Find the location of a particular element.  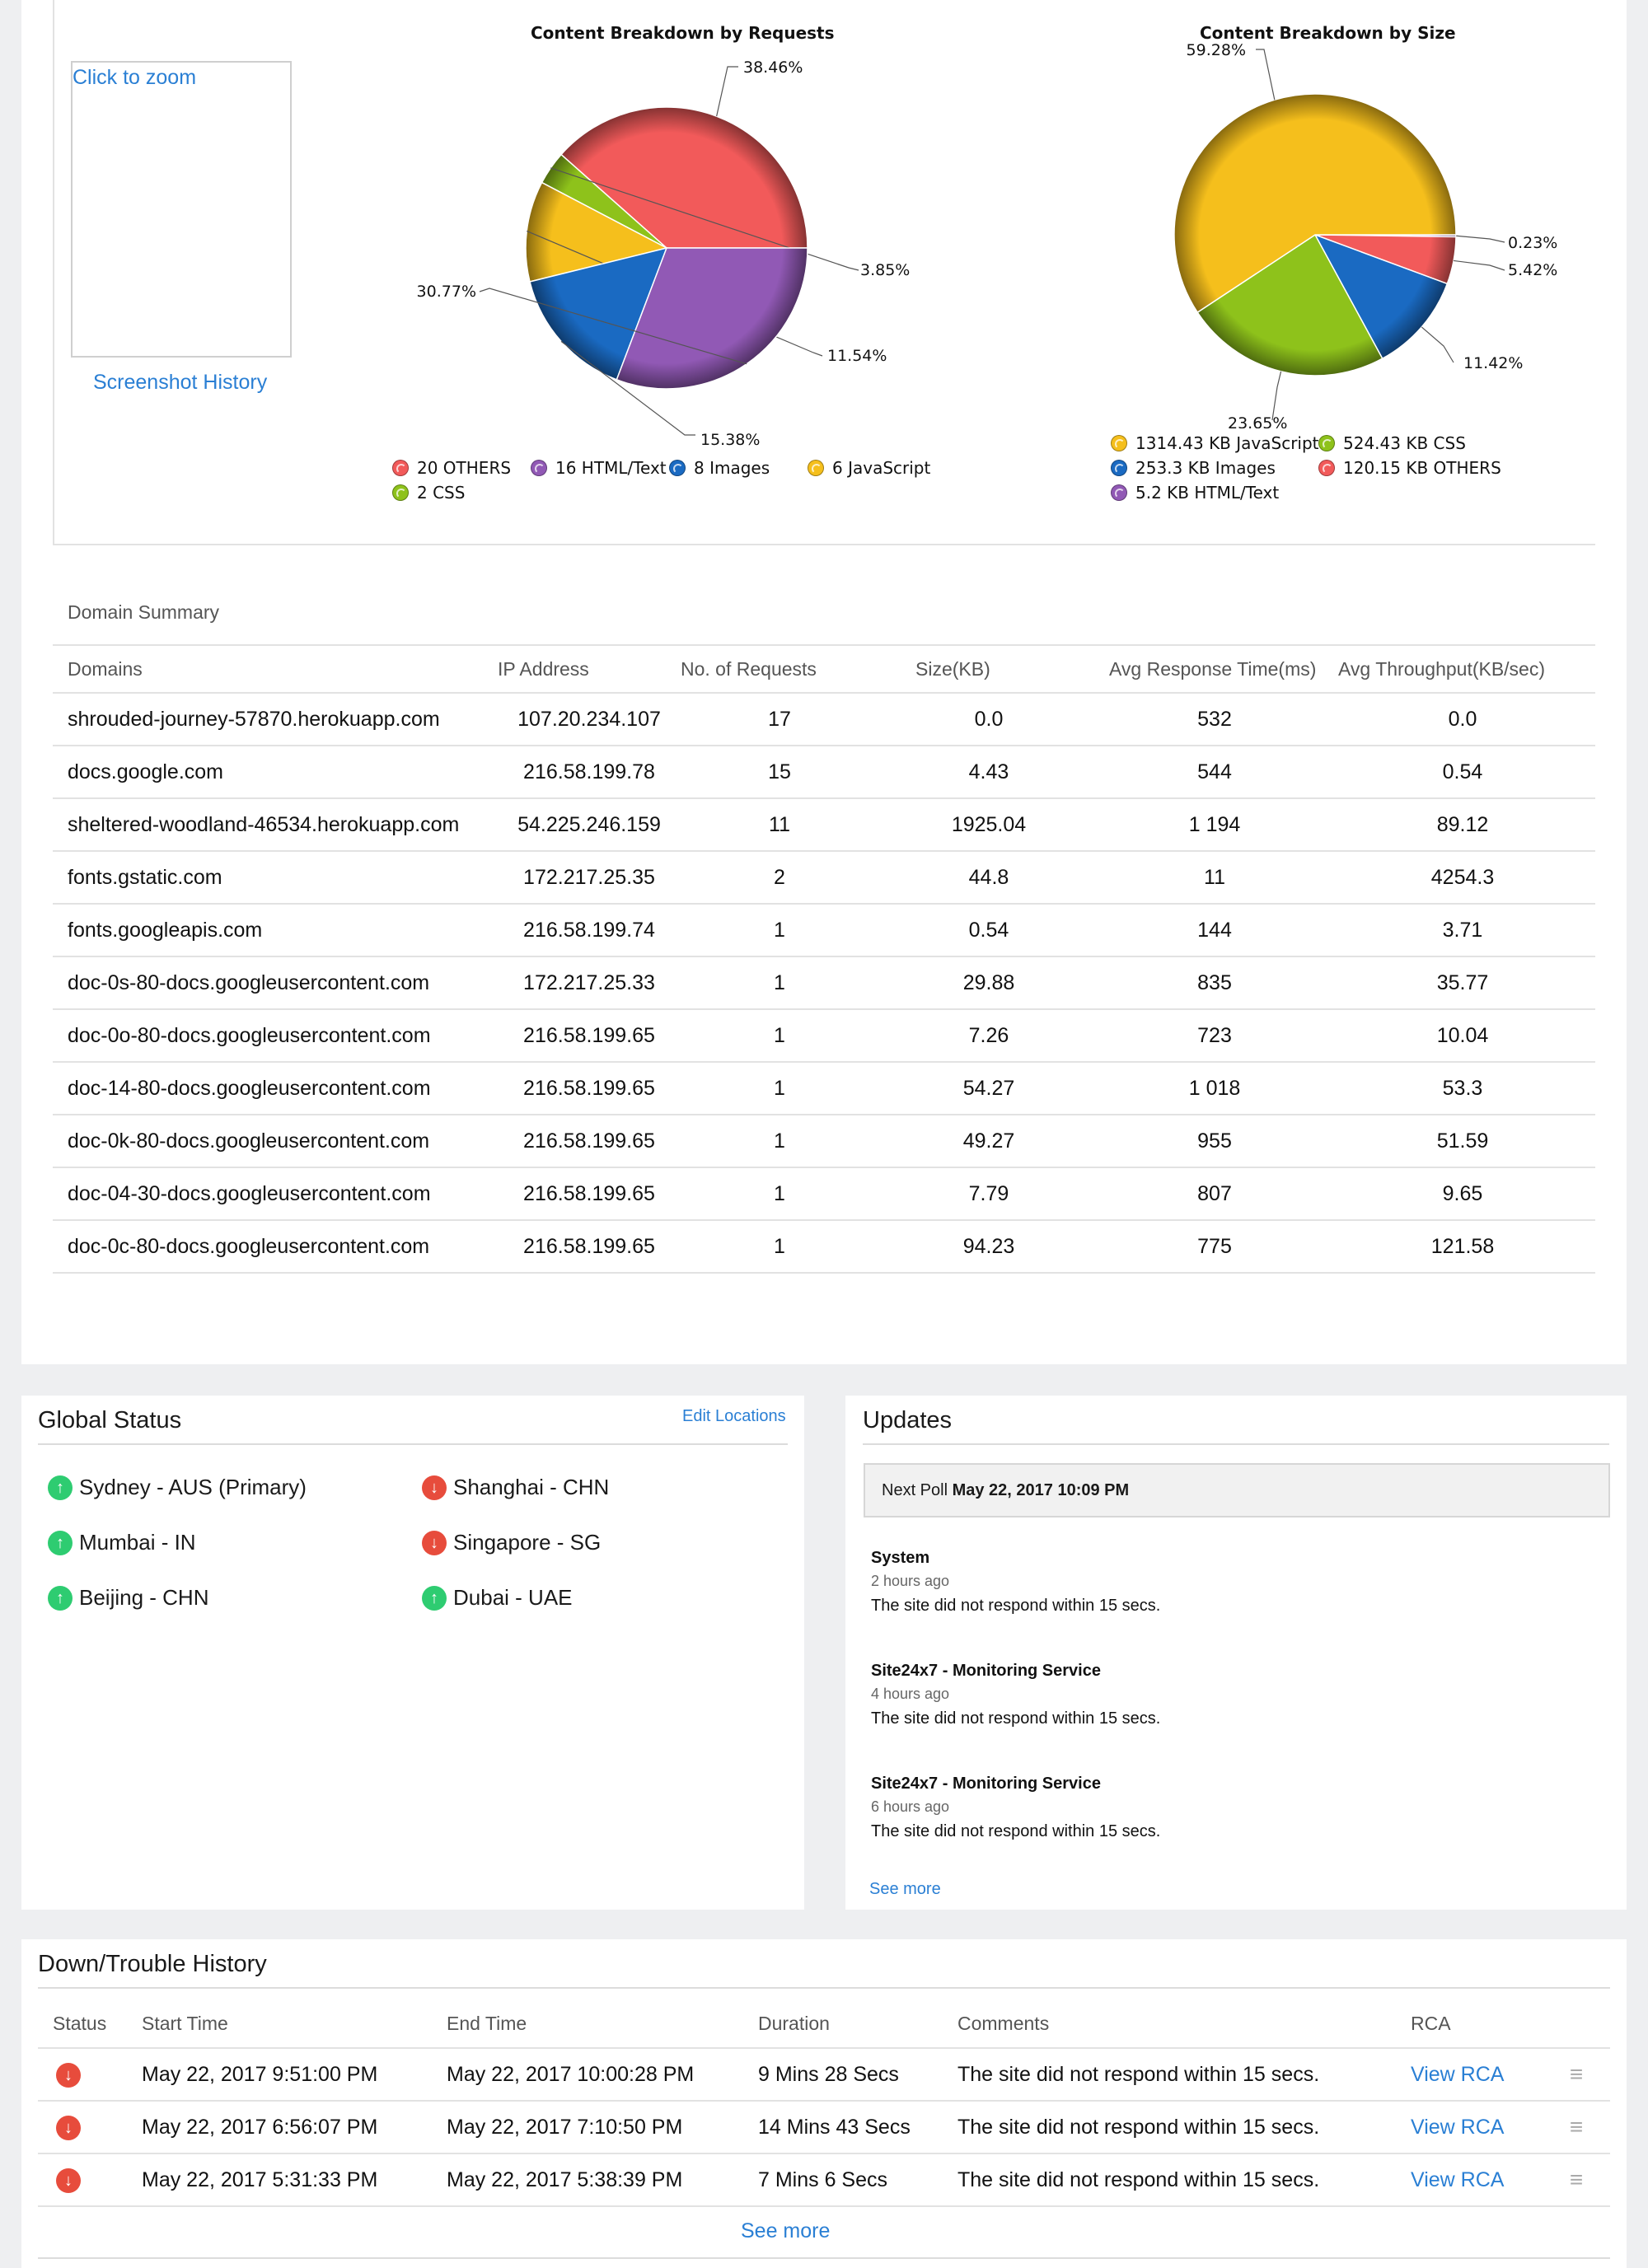

ip-cell: 216.58.199.78 is located at coordinates (589, 772).